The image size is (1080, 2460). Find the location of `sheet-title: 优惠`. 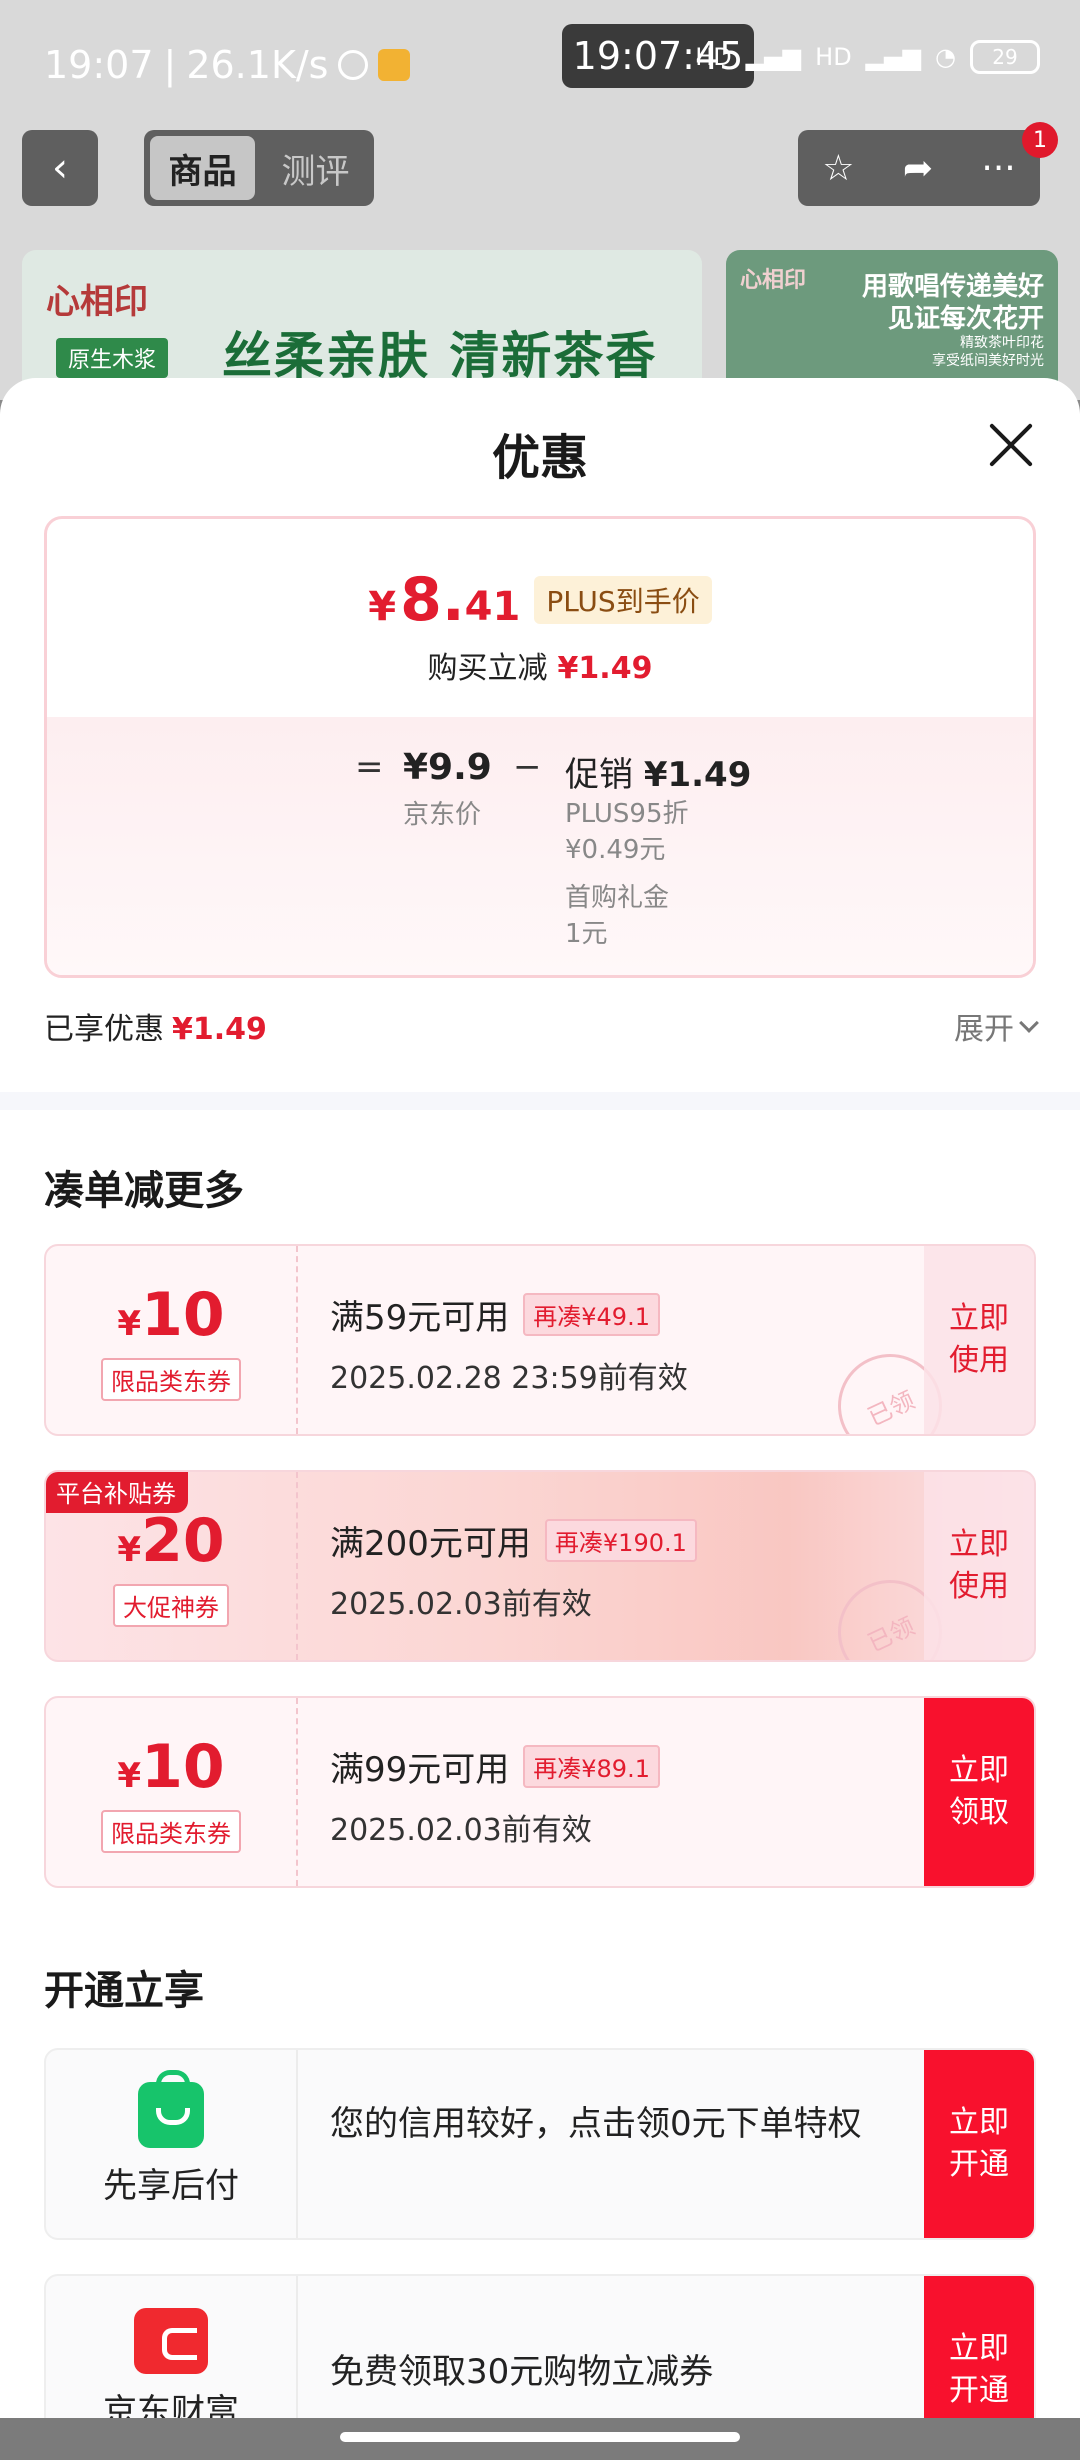

sheet-title: 优惠 is located at coordinates (539, 458).